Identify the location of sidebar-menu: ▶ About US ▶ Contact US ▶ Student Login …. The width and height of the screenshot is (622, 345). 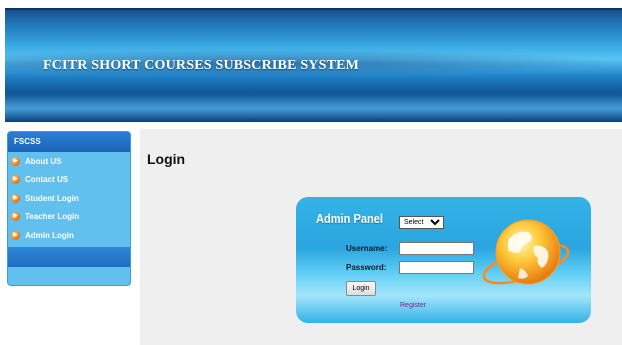
(69, 198).